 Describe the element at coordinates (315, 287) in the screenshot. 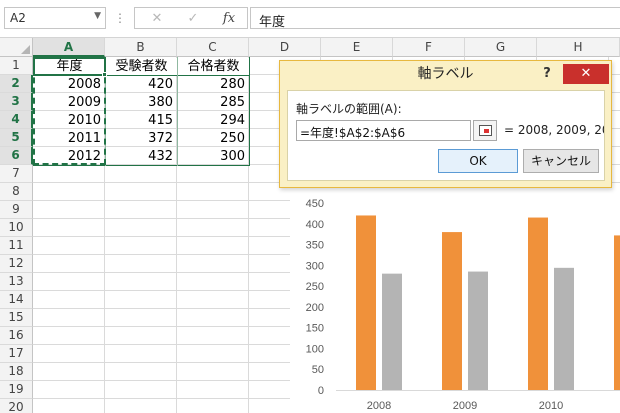

I see `y-tick-label: 250` at that location.